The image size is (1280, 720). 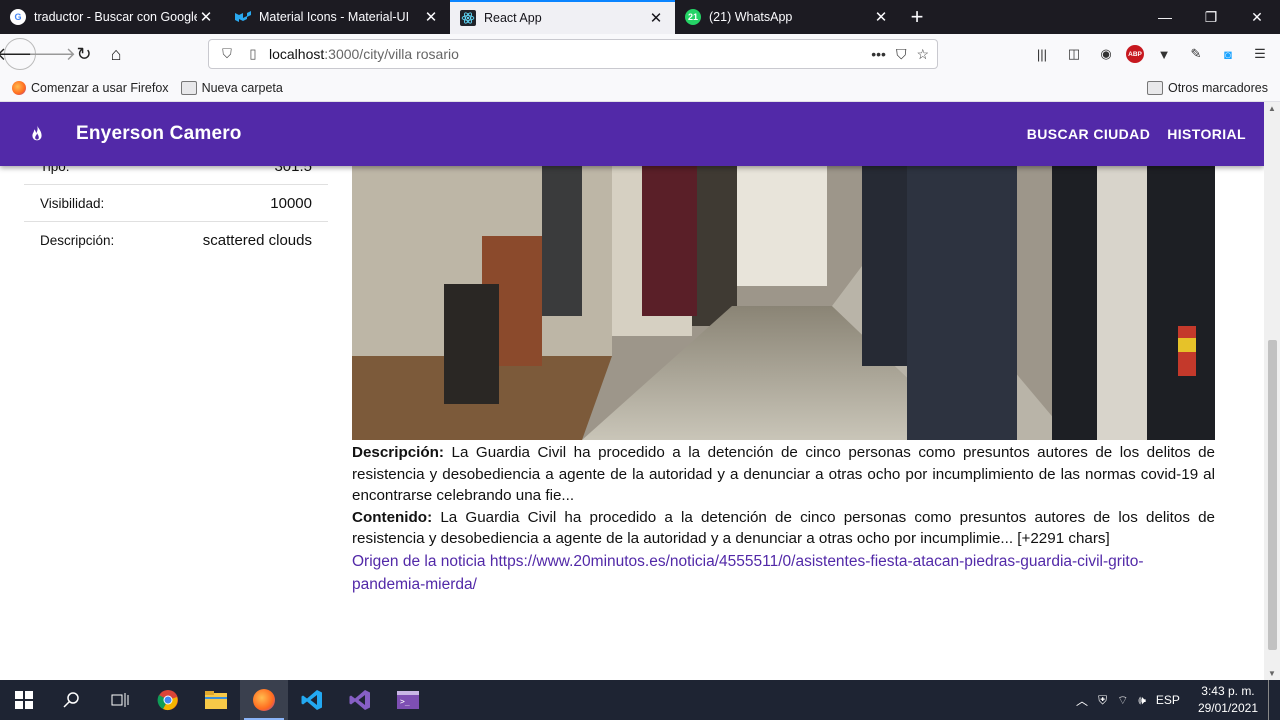 I want to click on google-icon: G, so click(x=18, y=17).